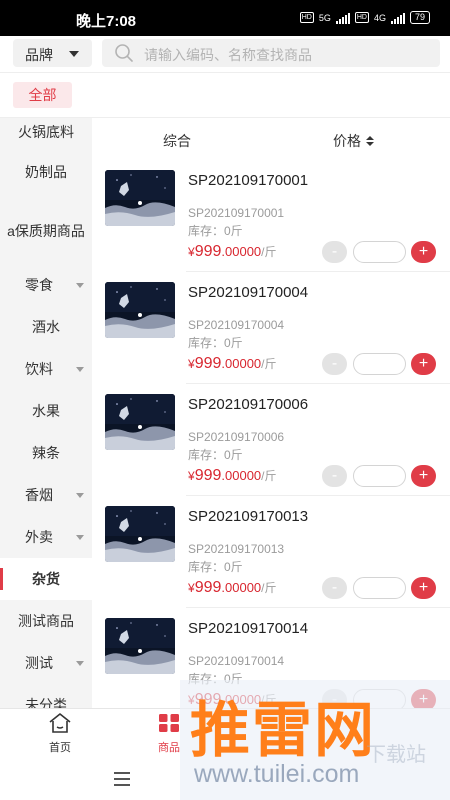 This screenshot has height=800, width=450. What do you see at coordinates (177, 141) in the screenshot?
I see `sort-general-tab: 综合` at bounding box center [177, 141].